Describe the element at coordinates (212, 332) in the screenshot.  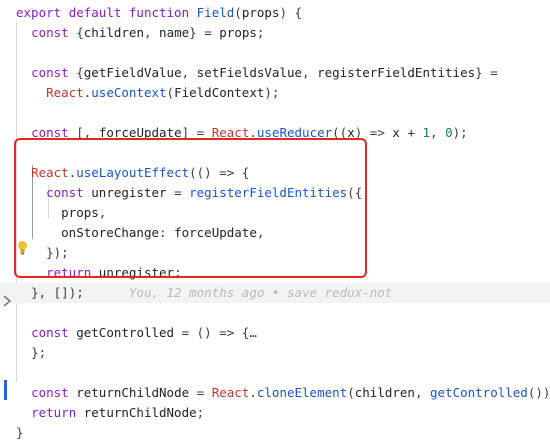
I see `code-token: = () => {` at that location.